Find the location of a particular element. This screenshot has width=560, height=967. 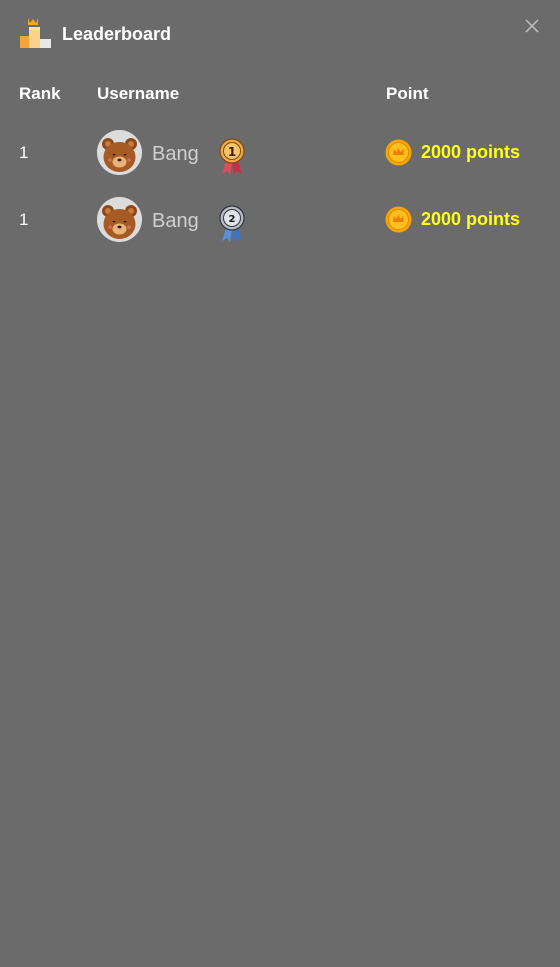

gold-medal-icon: 1 is located at coordinates (232, 156).